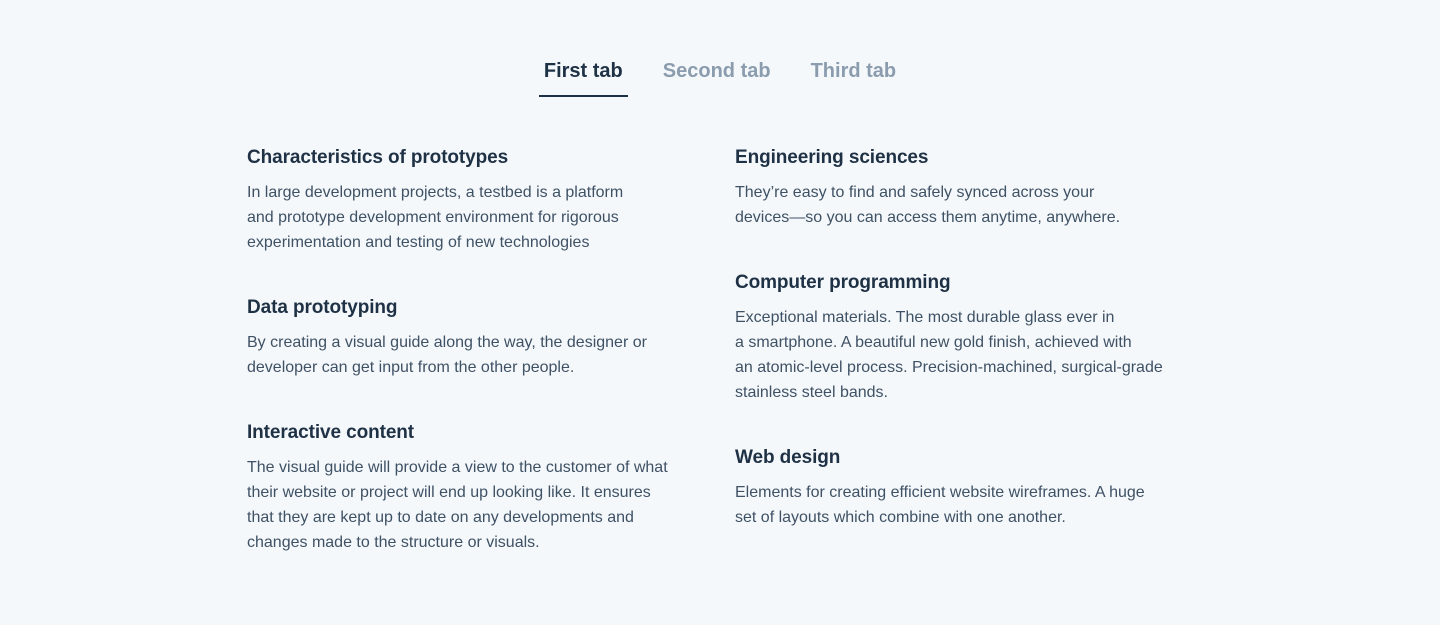 Image resolution: width=1440 pixels, height=625 pixels. I want to click on feature-title: Interactive content, so click(331, 432).